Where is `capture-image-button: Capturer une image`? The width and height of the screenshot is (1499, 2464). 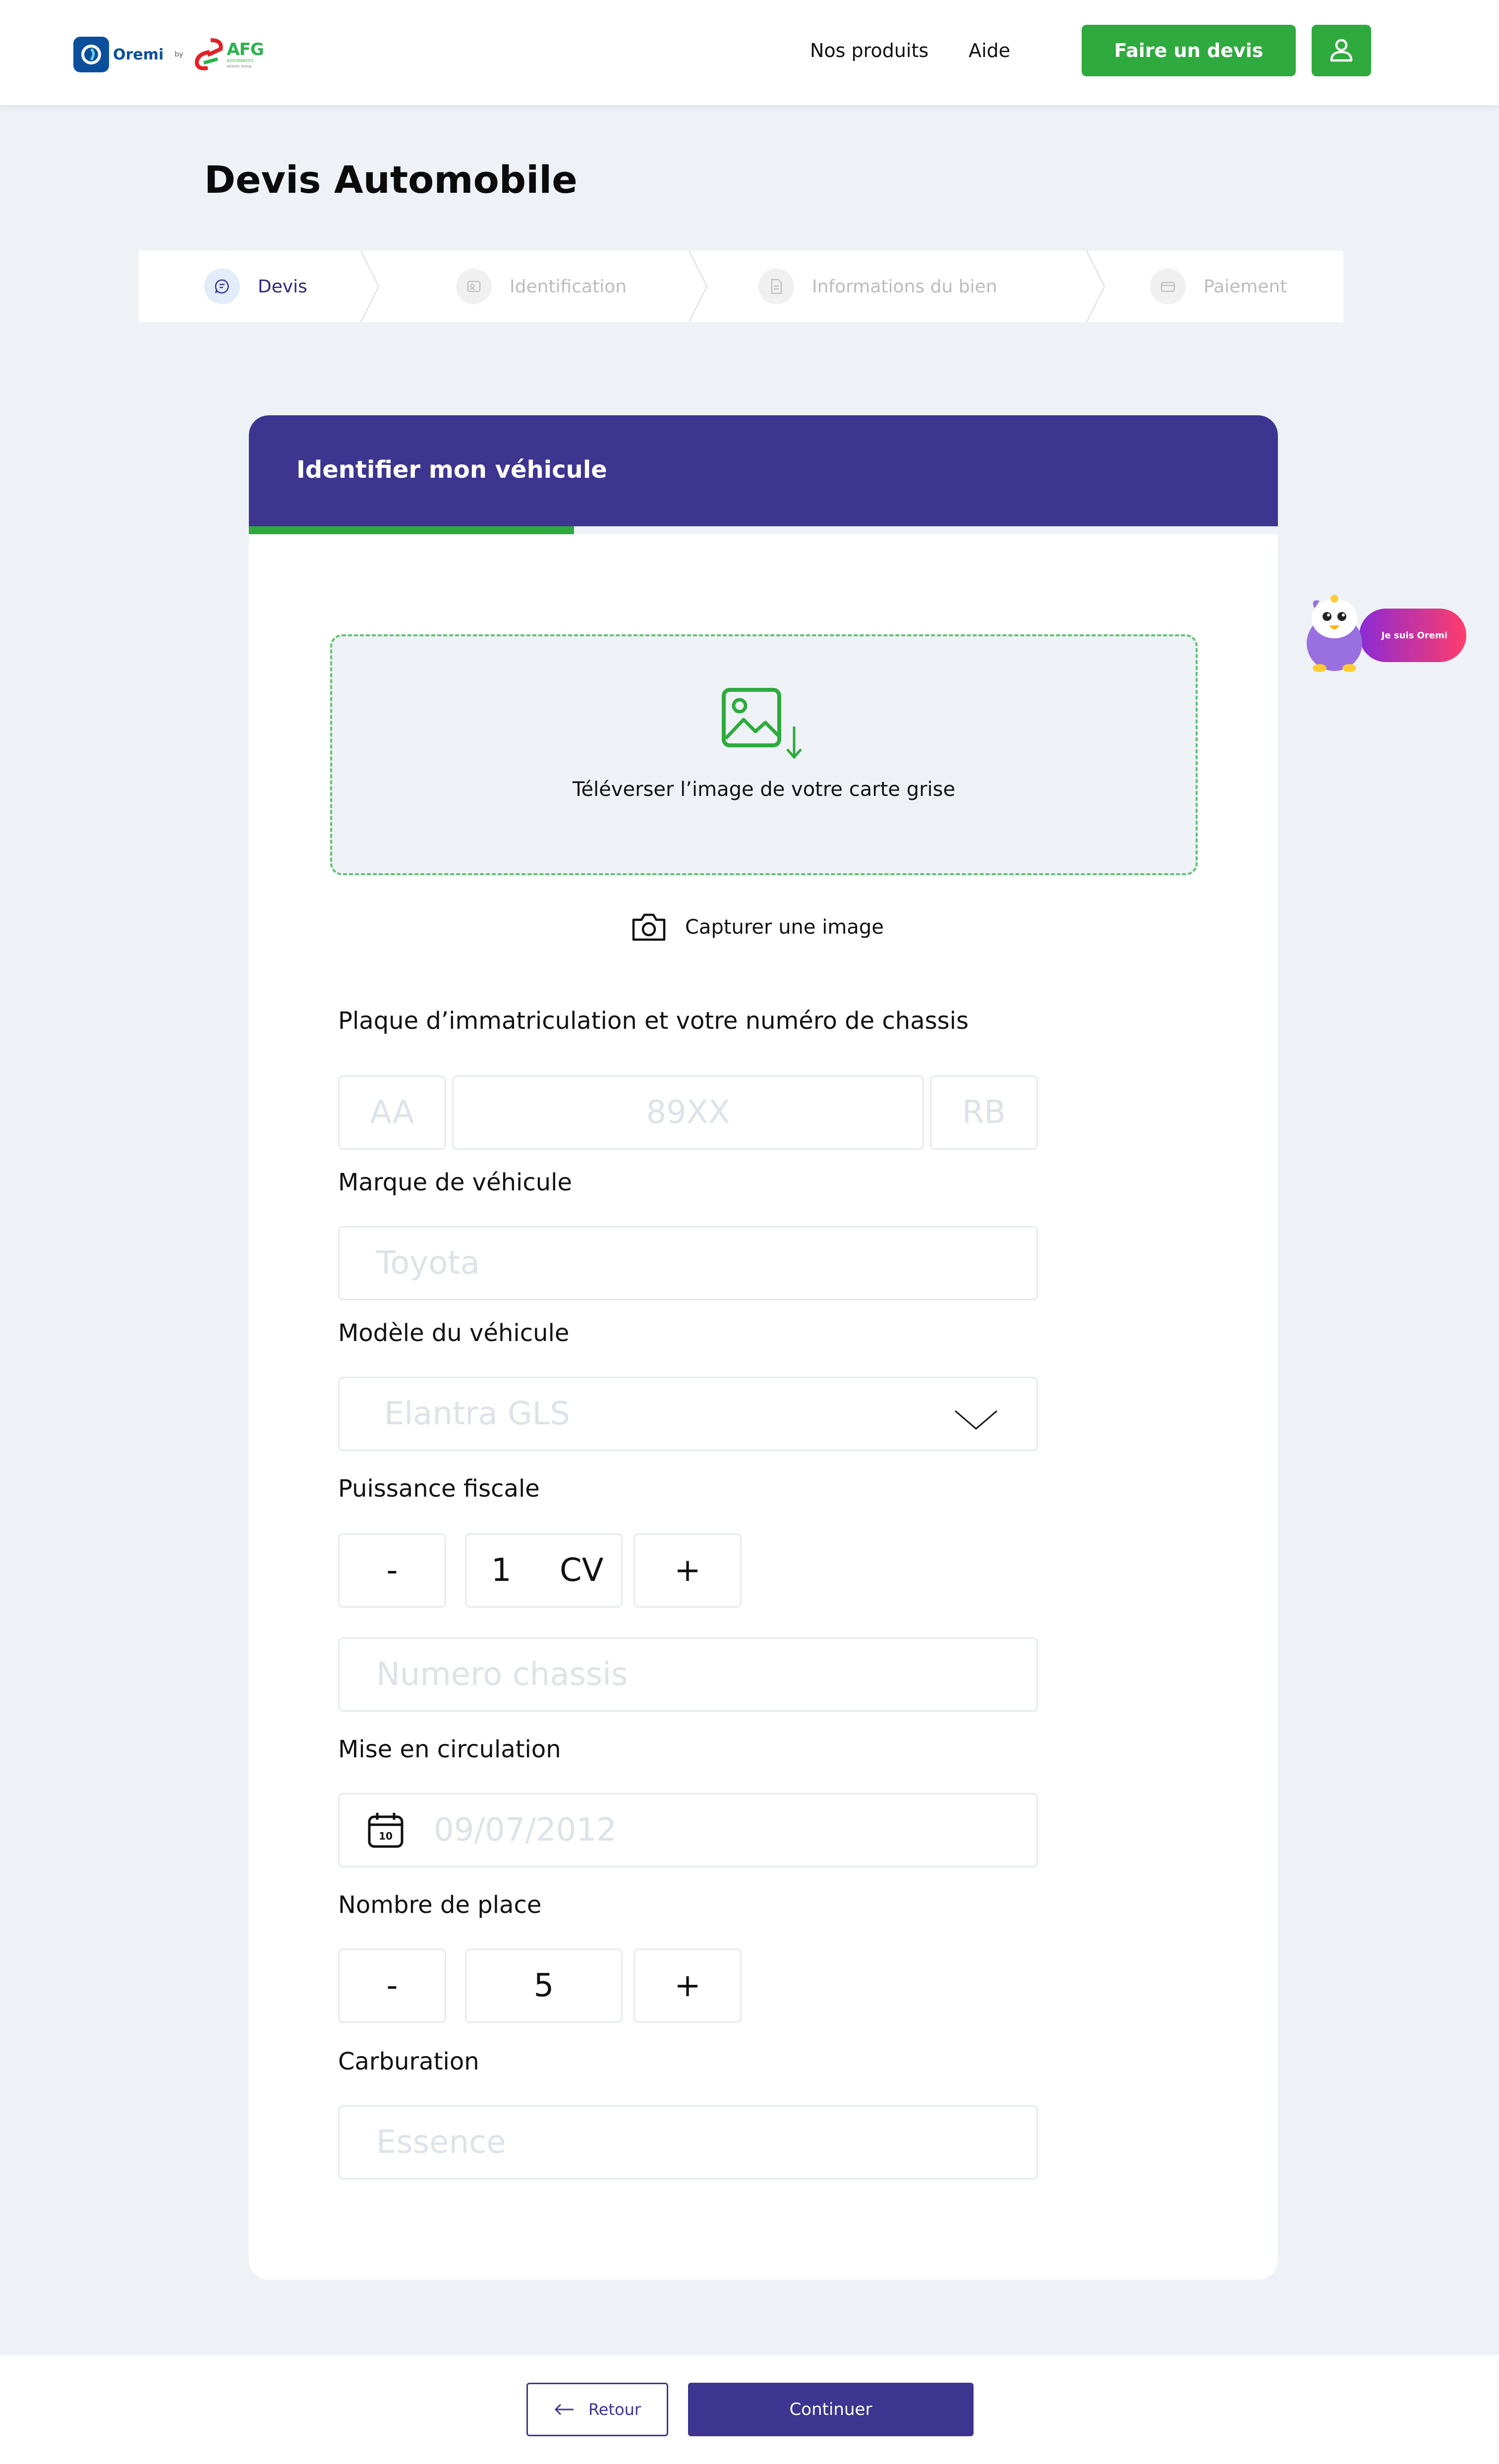
capture-image-button: Capturer une image is located at coordinates (757, 927).